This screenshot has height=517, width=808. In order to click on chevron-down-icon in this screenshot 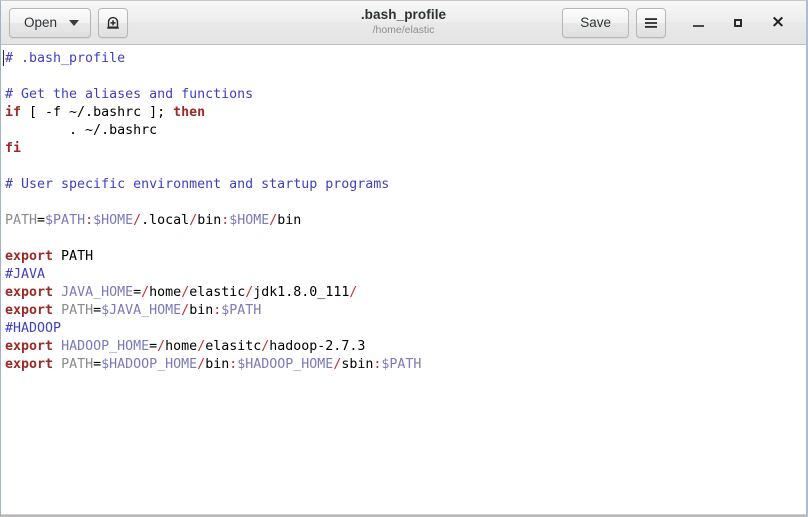, I will do `click(74, 22)`.